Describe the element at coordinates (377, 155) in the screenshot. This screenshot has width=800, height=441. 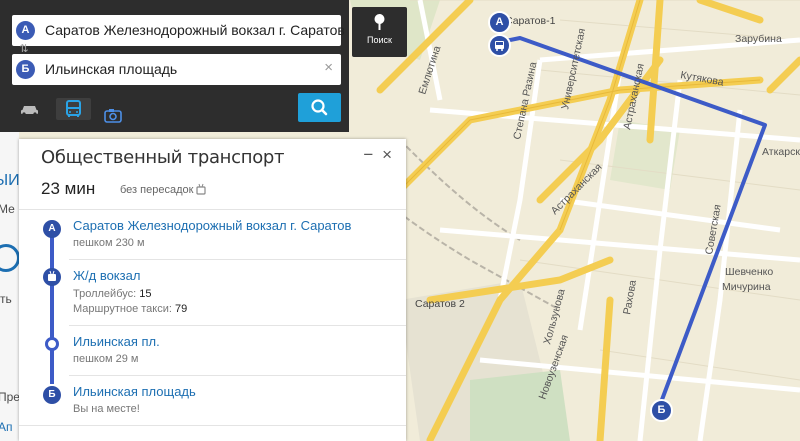
I see `card-actions: − ×` at that location.